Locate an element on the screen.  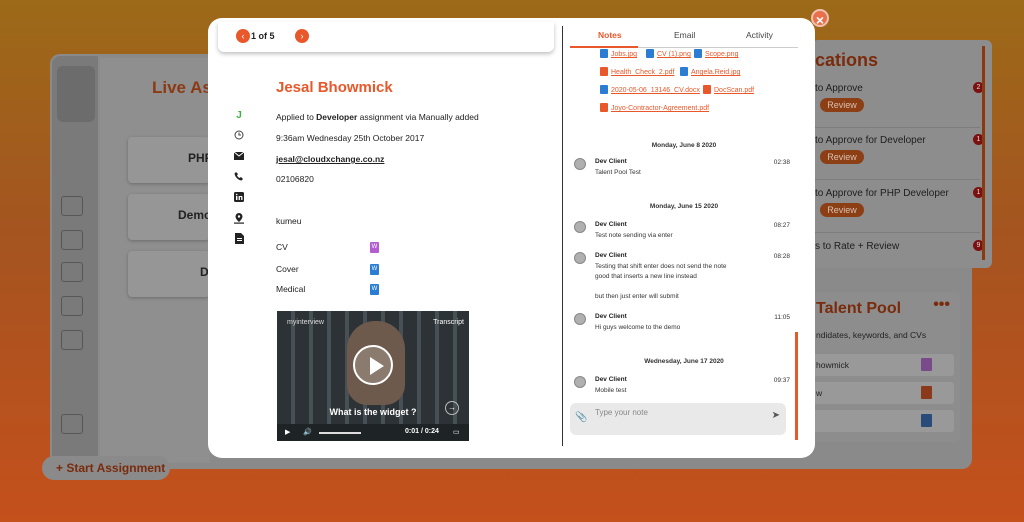
close-modal-button: × is located at coordinates (820, 18).